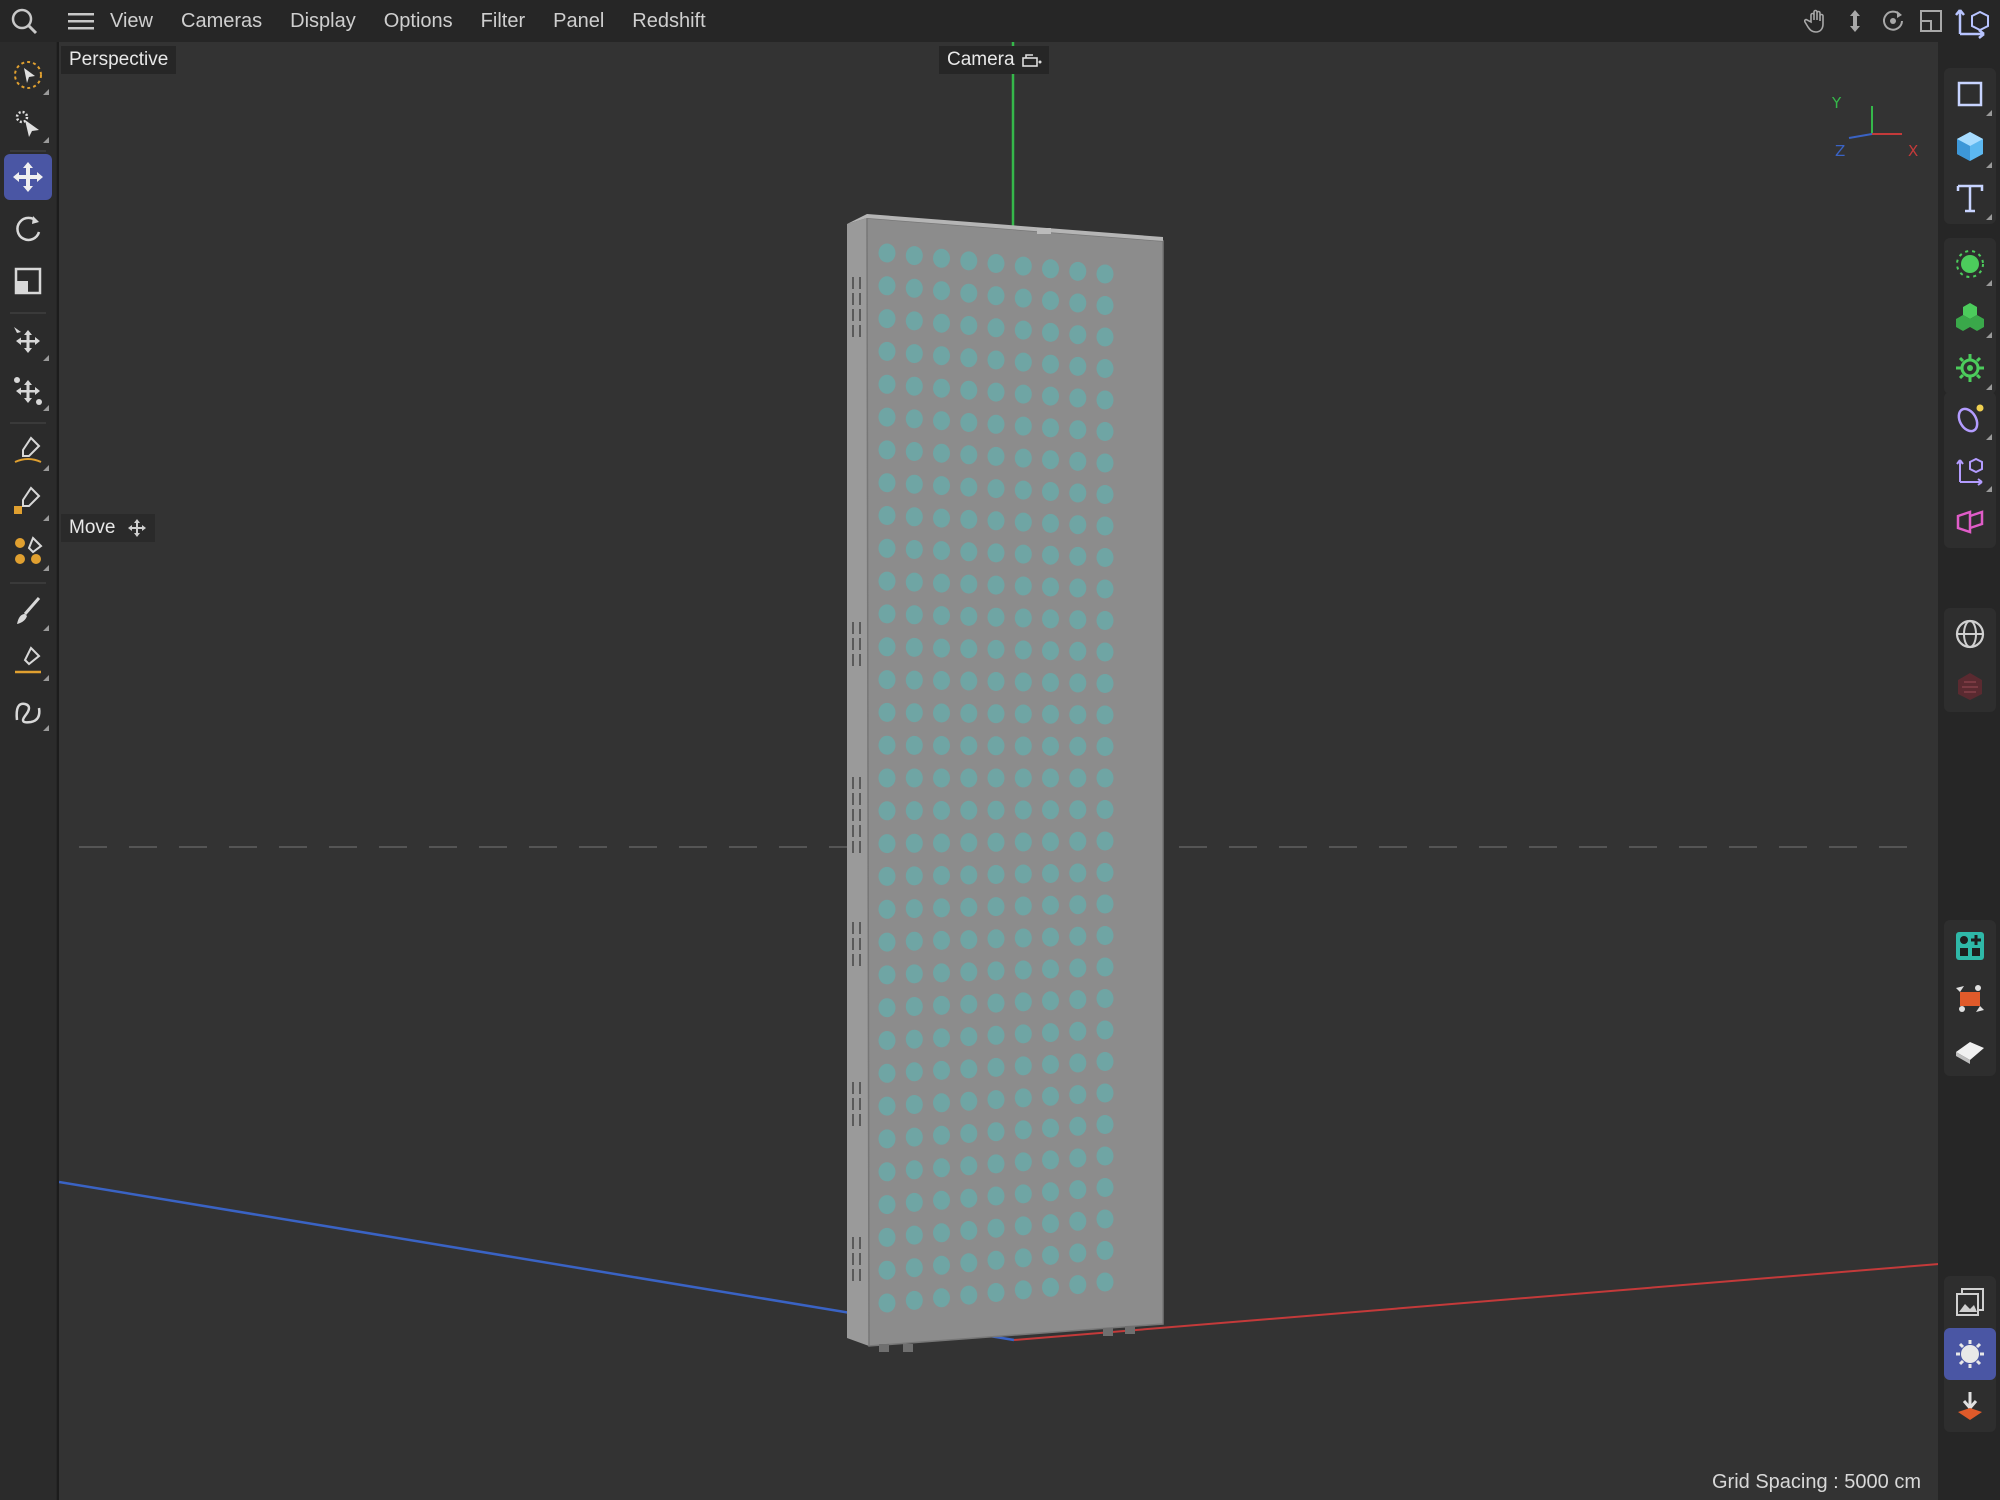 The height and width of the screenshot is (1500, 2000). What do you see at coordinates (28, 551) in the screenshot?
I see `spline-smooth-icon` at bounding box center [28, 551].